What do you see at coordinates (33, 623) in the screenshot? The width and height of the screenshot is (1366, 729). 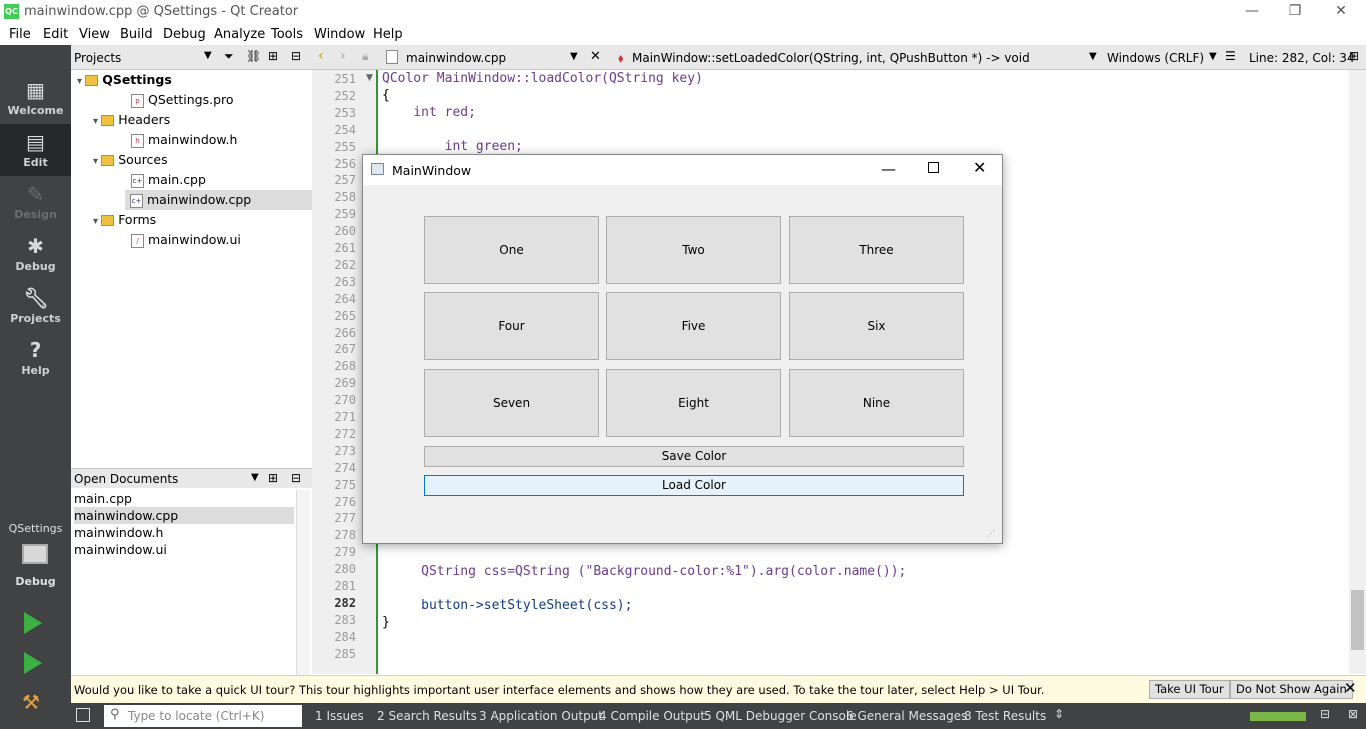 I see `run-icon` at bounding box center [33, 623].